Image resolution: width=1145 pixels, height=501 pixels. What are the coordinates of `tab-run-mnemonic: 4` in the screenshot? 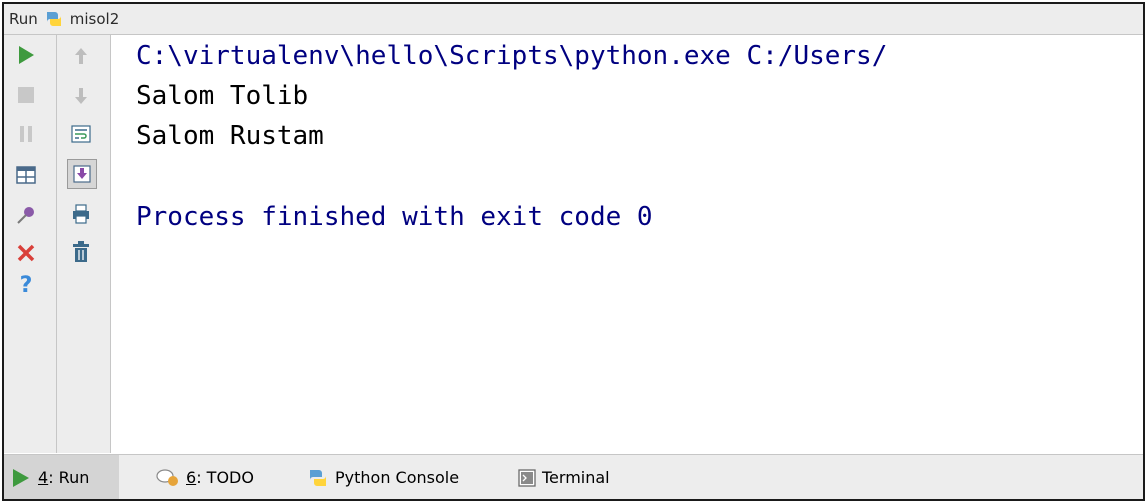 It's located at (43, 477).